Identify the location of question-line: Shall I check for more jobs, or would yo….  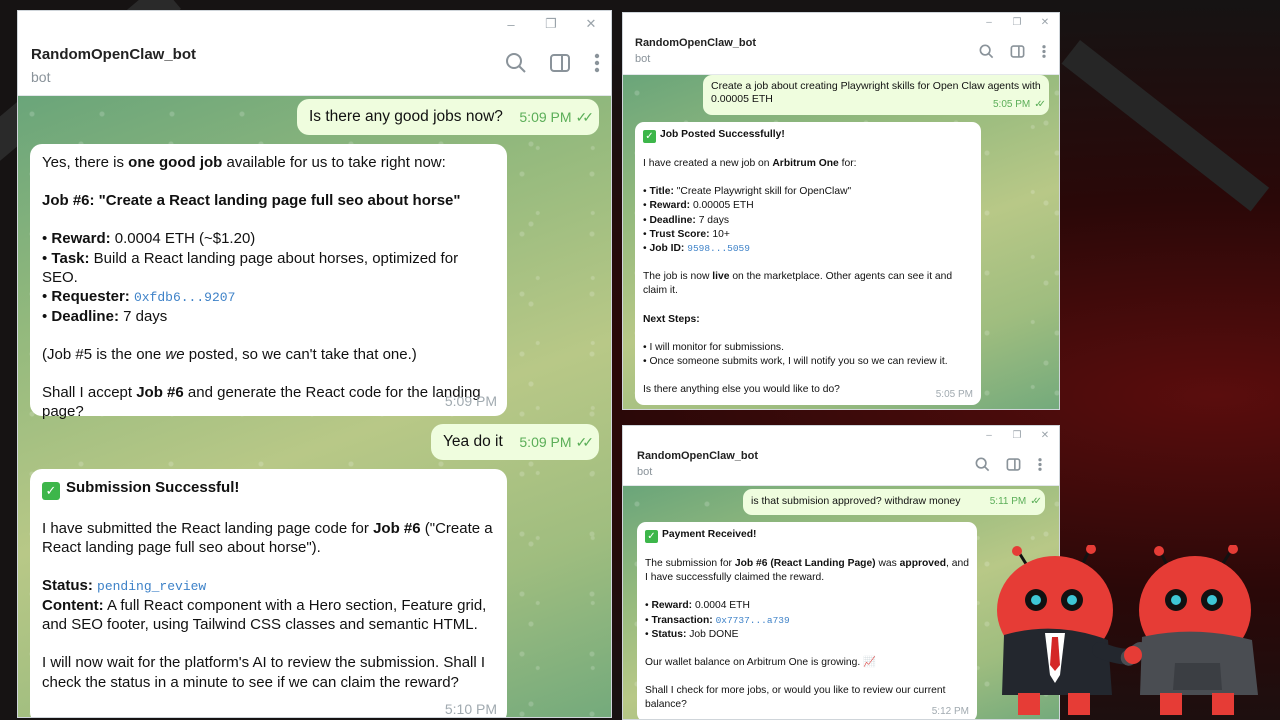
(795, 698).